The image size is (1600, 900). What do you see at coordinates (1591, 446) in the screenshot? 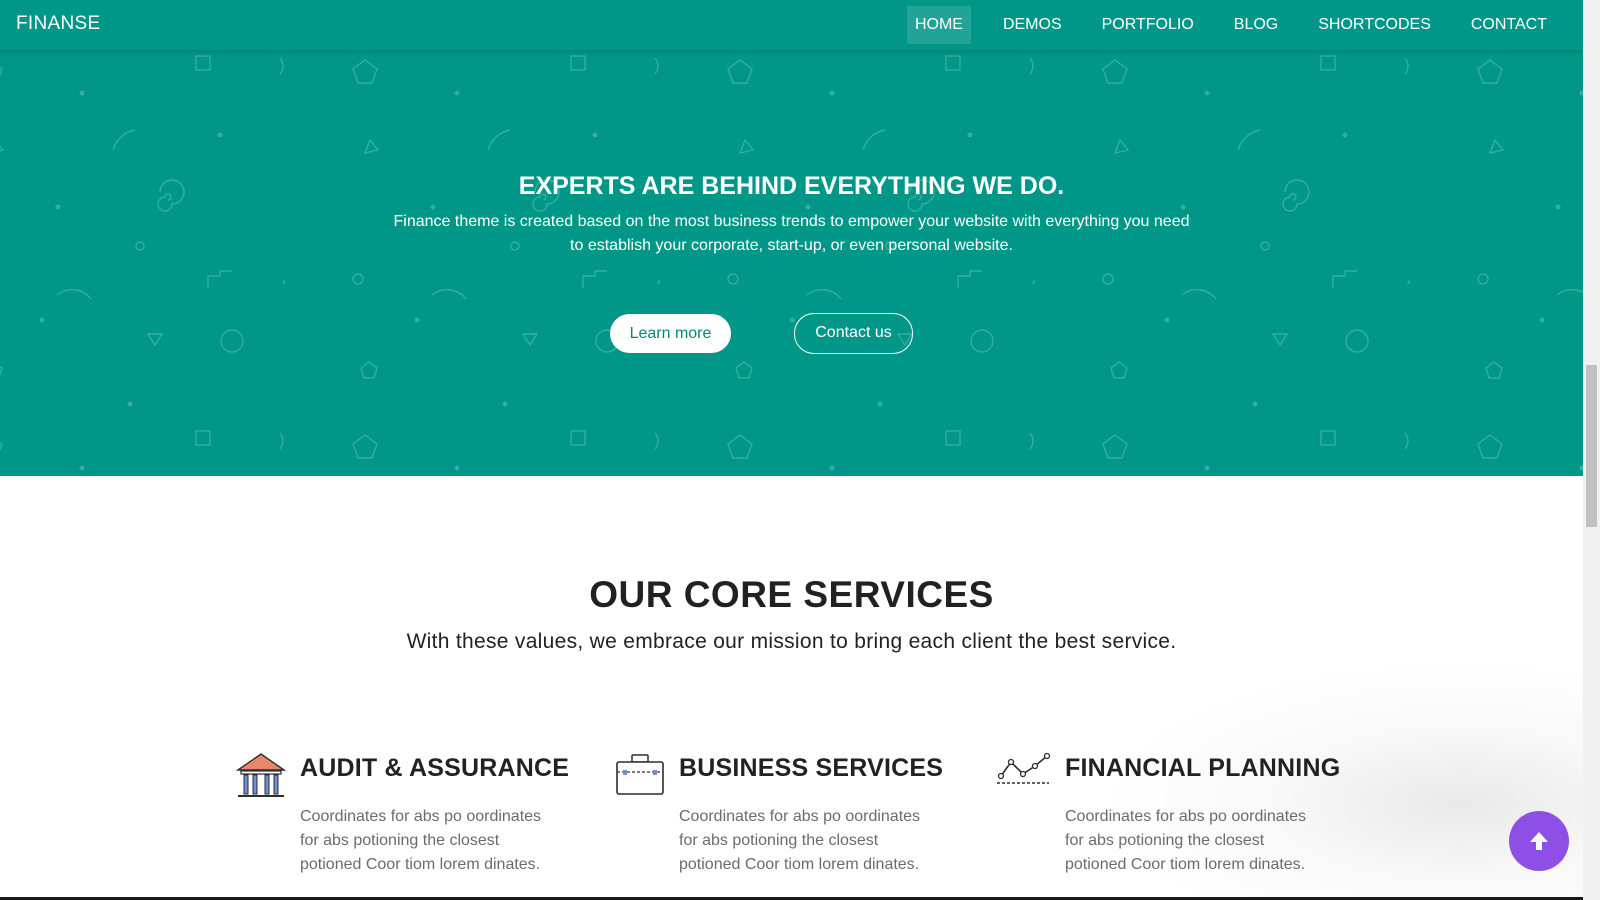
I see `scrollbar-thumb` at bounding box center [1591, 446].